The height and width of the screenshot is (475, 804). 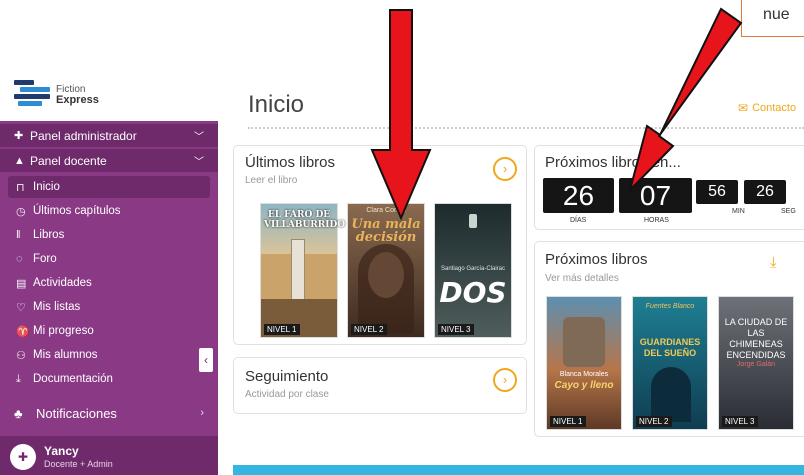 I want to click on hours-label: HORAS, so click(x=656, y=220).